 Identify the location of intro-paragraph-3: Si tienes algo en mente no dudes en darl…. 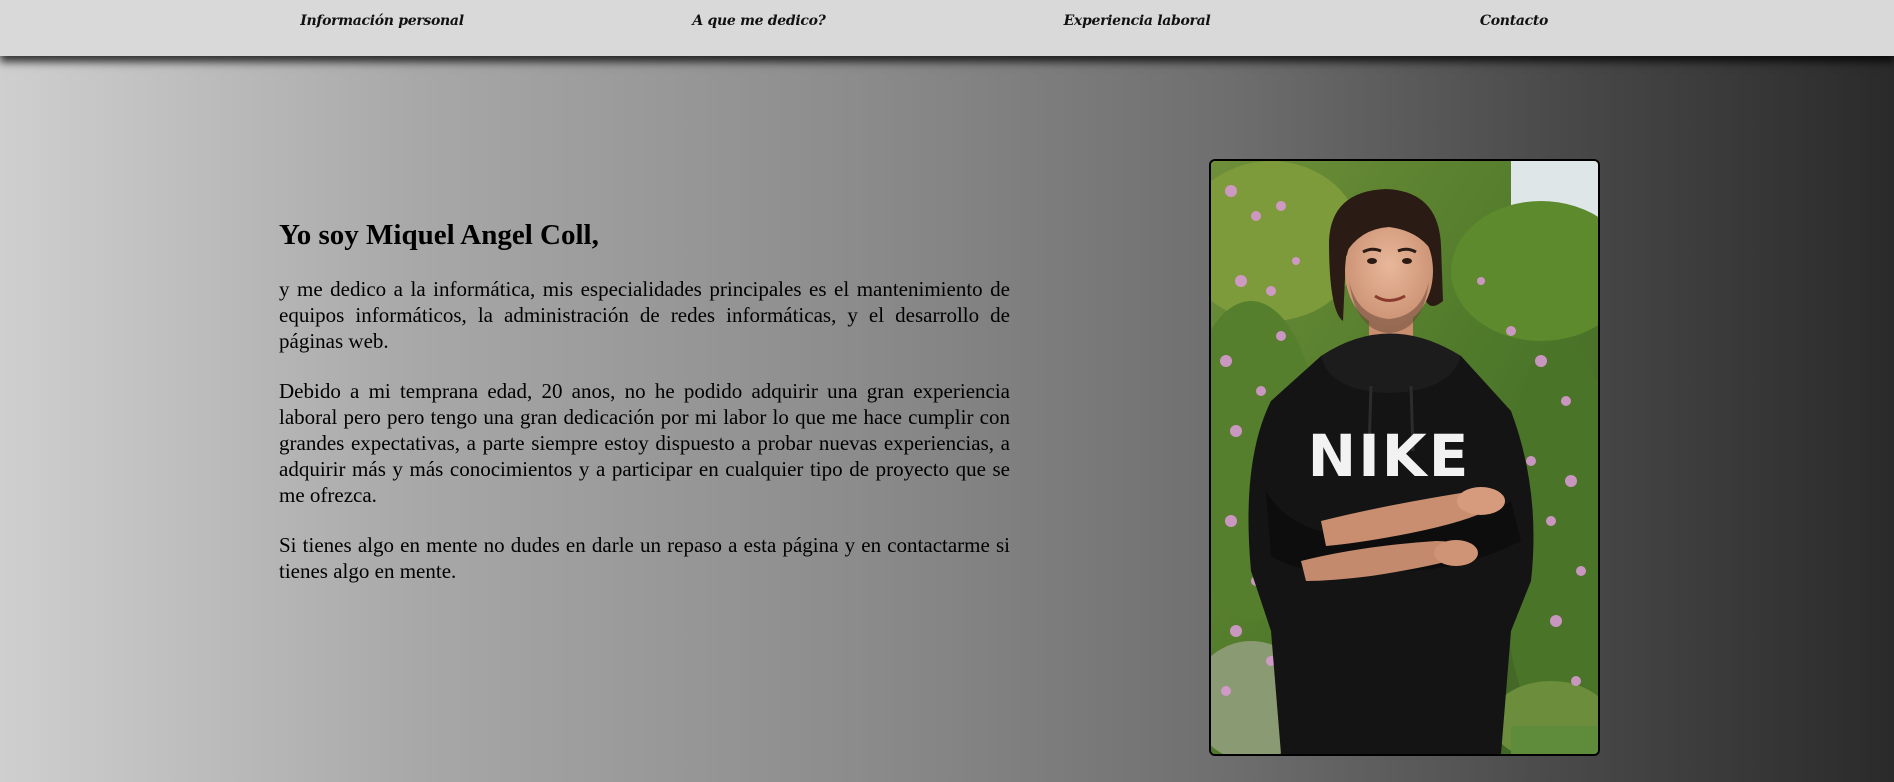
(644, 558).